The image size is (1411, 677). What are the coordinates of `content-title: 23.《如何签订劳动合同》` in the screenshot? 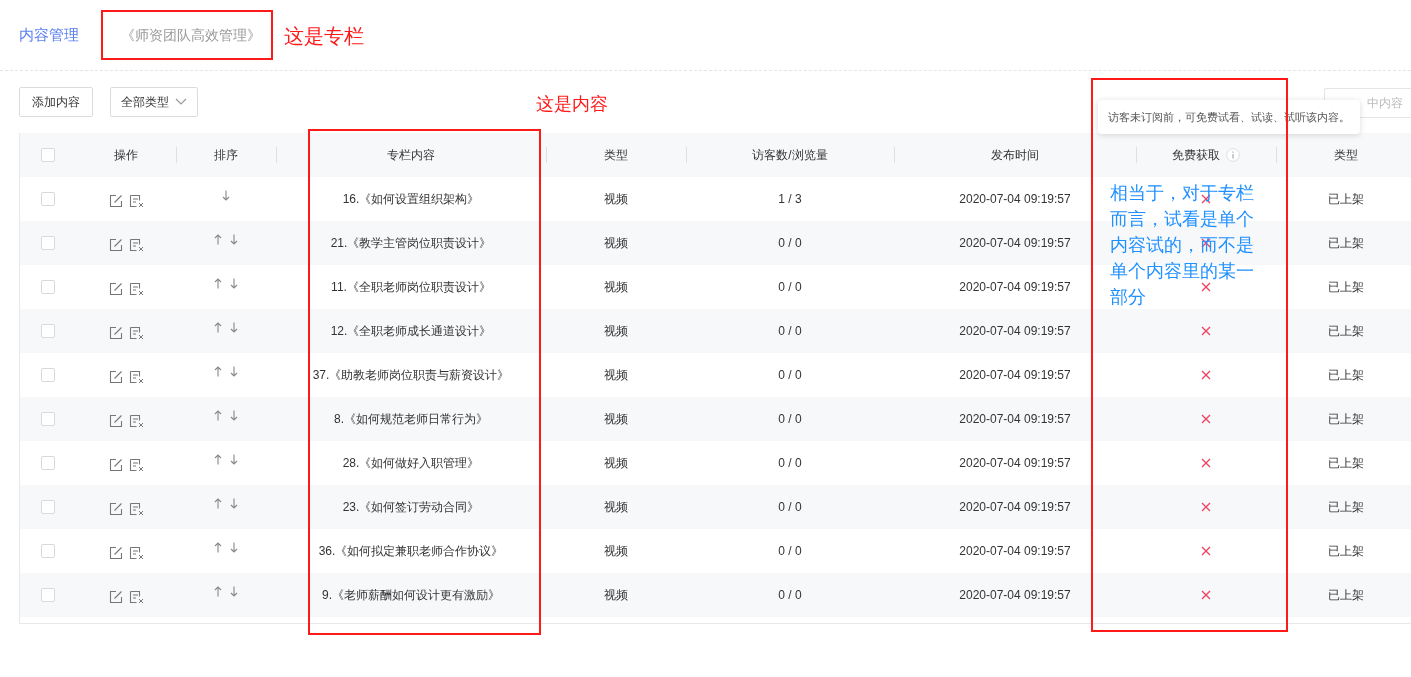 It's located at (411, 507).